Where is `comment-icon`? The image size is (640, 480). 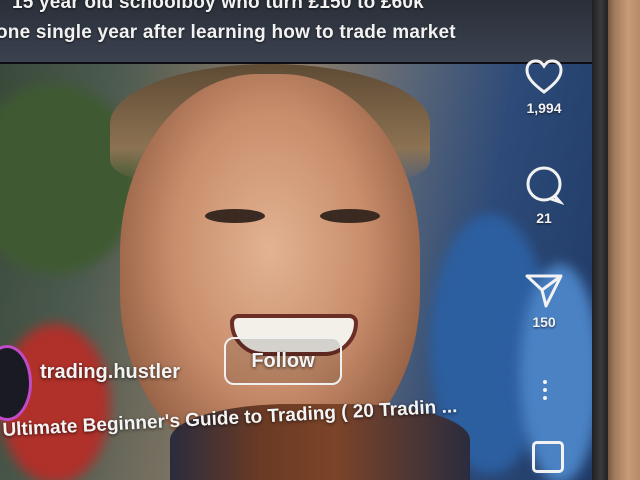 comment-icon is located at coordinates (544, 185).